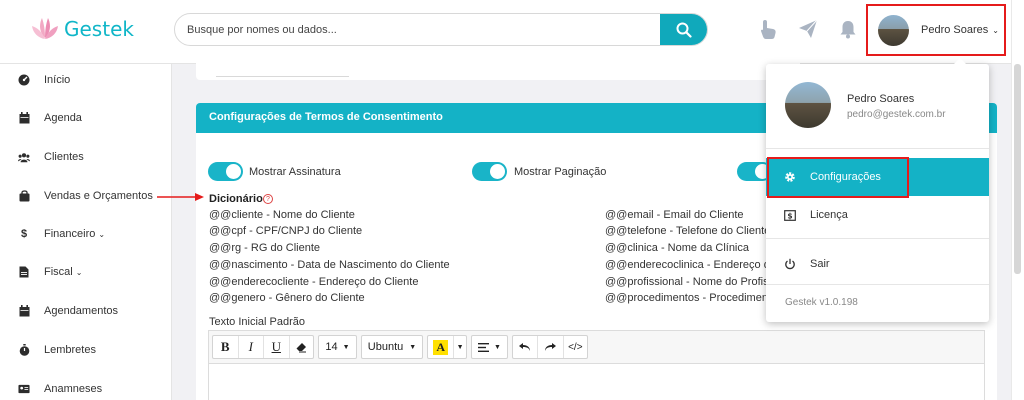 The height and width of the screenshot is (400, 1024). I want to click on menu-item-label: Sair, so click(820, 264).